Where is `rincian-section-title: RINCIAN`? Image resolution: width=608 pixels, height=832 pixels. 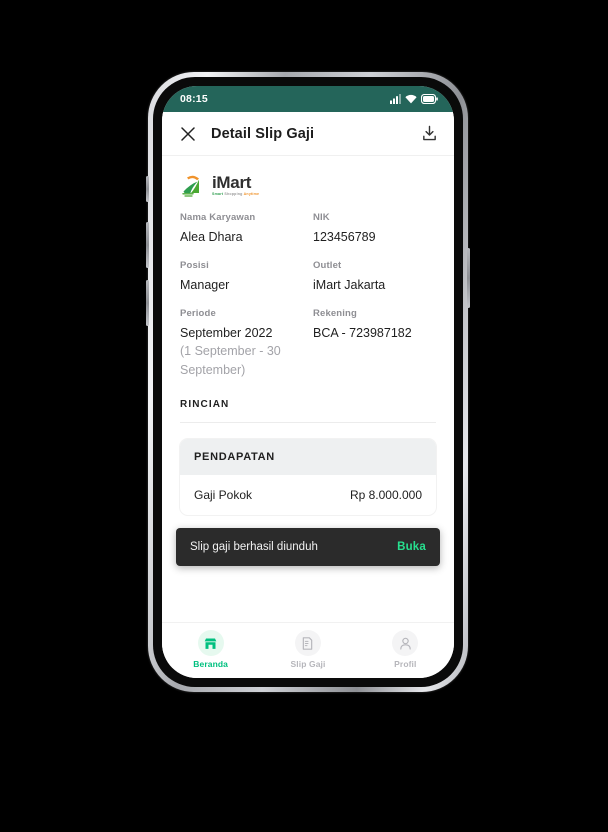 rincian-section-title: RINCIAN is located at coordinates (205, 404).